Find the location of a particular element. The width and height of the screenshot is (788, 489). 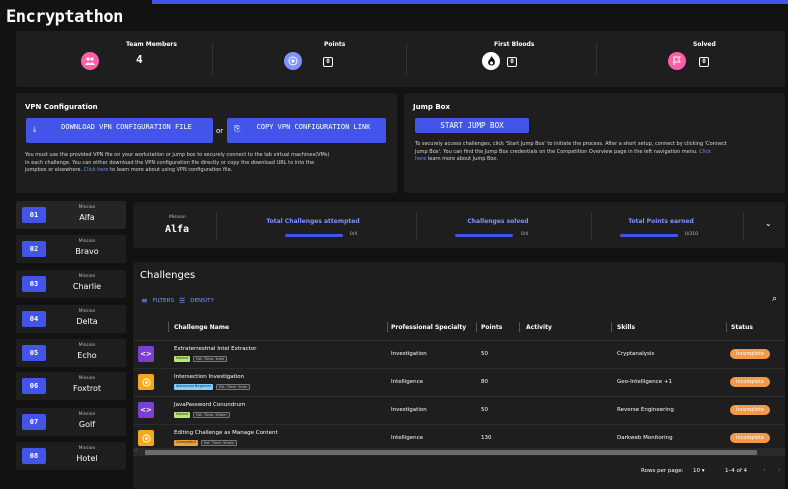

challenge-name: Intersection Investigation is located at coordinates (209, 377).